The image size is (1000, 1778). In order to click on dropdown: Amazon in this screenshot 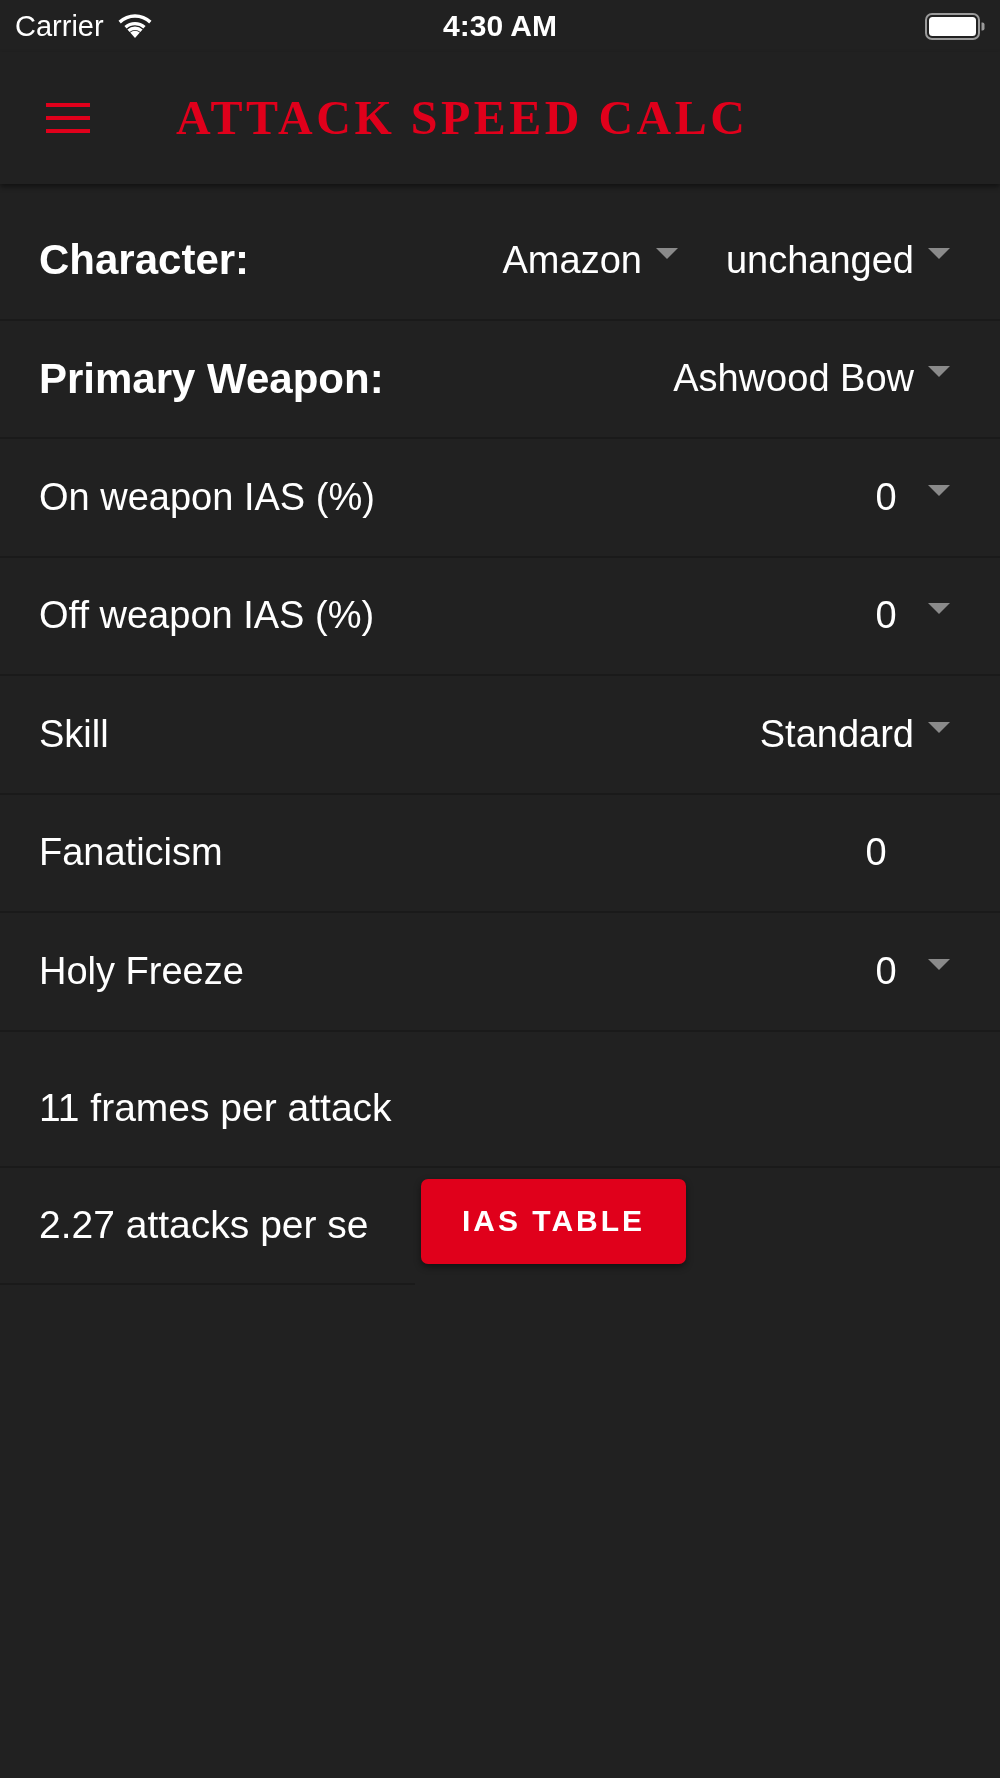, I will do `click(590, 260)`.